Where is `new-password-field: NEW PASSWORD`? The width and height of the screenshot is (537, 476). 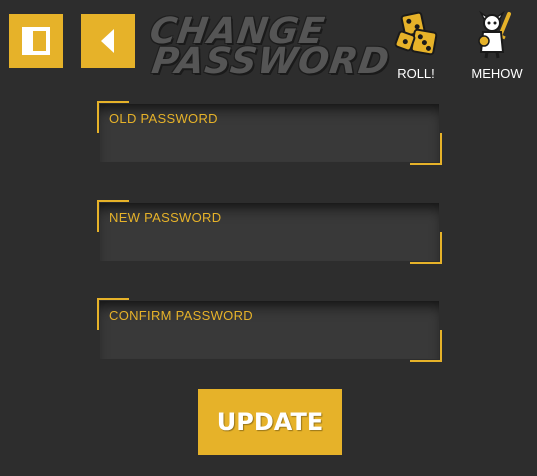
new-password-field: NEW PASSWORD is located at coordinates (269, 232).